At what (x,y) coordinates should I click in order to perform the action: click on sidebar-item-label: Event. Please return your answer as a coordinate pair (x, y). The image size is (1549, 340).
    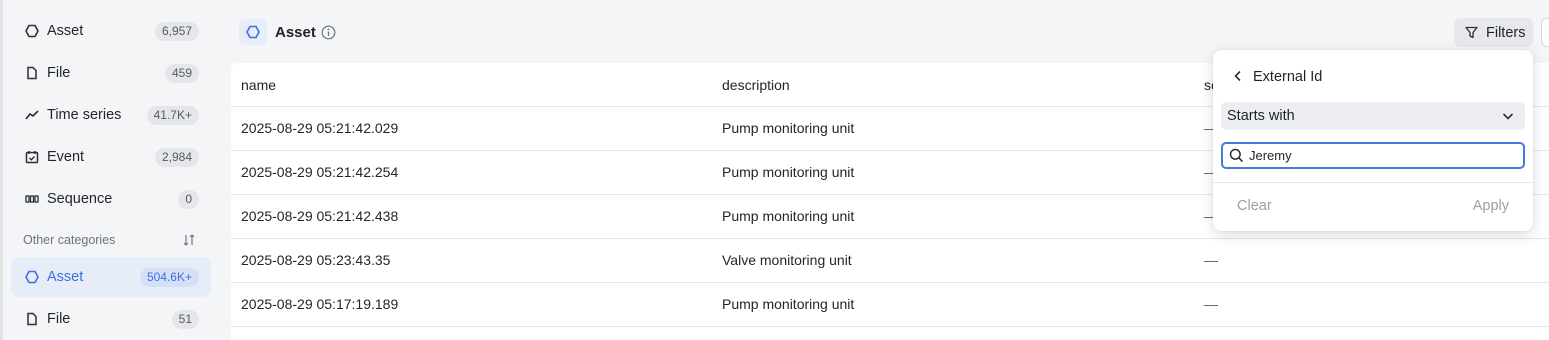
    Looking at the image, I should click on (66, 157).